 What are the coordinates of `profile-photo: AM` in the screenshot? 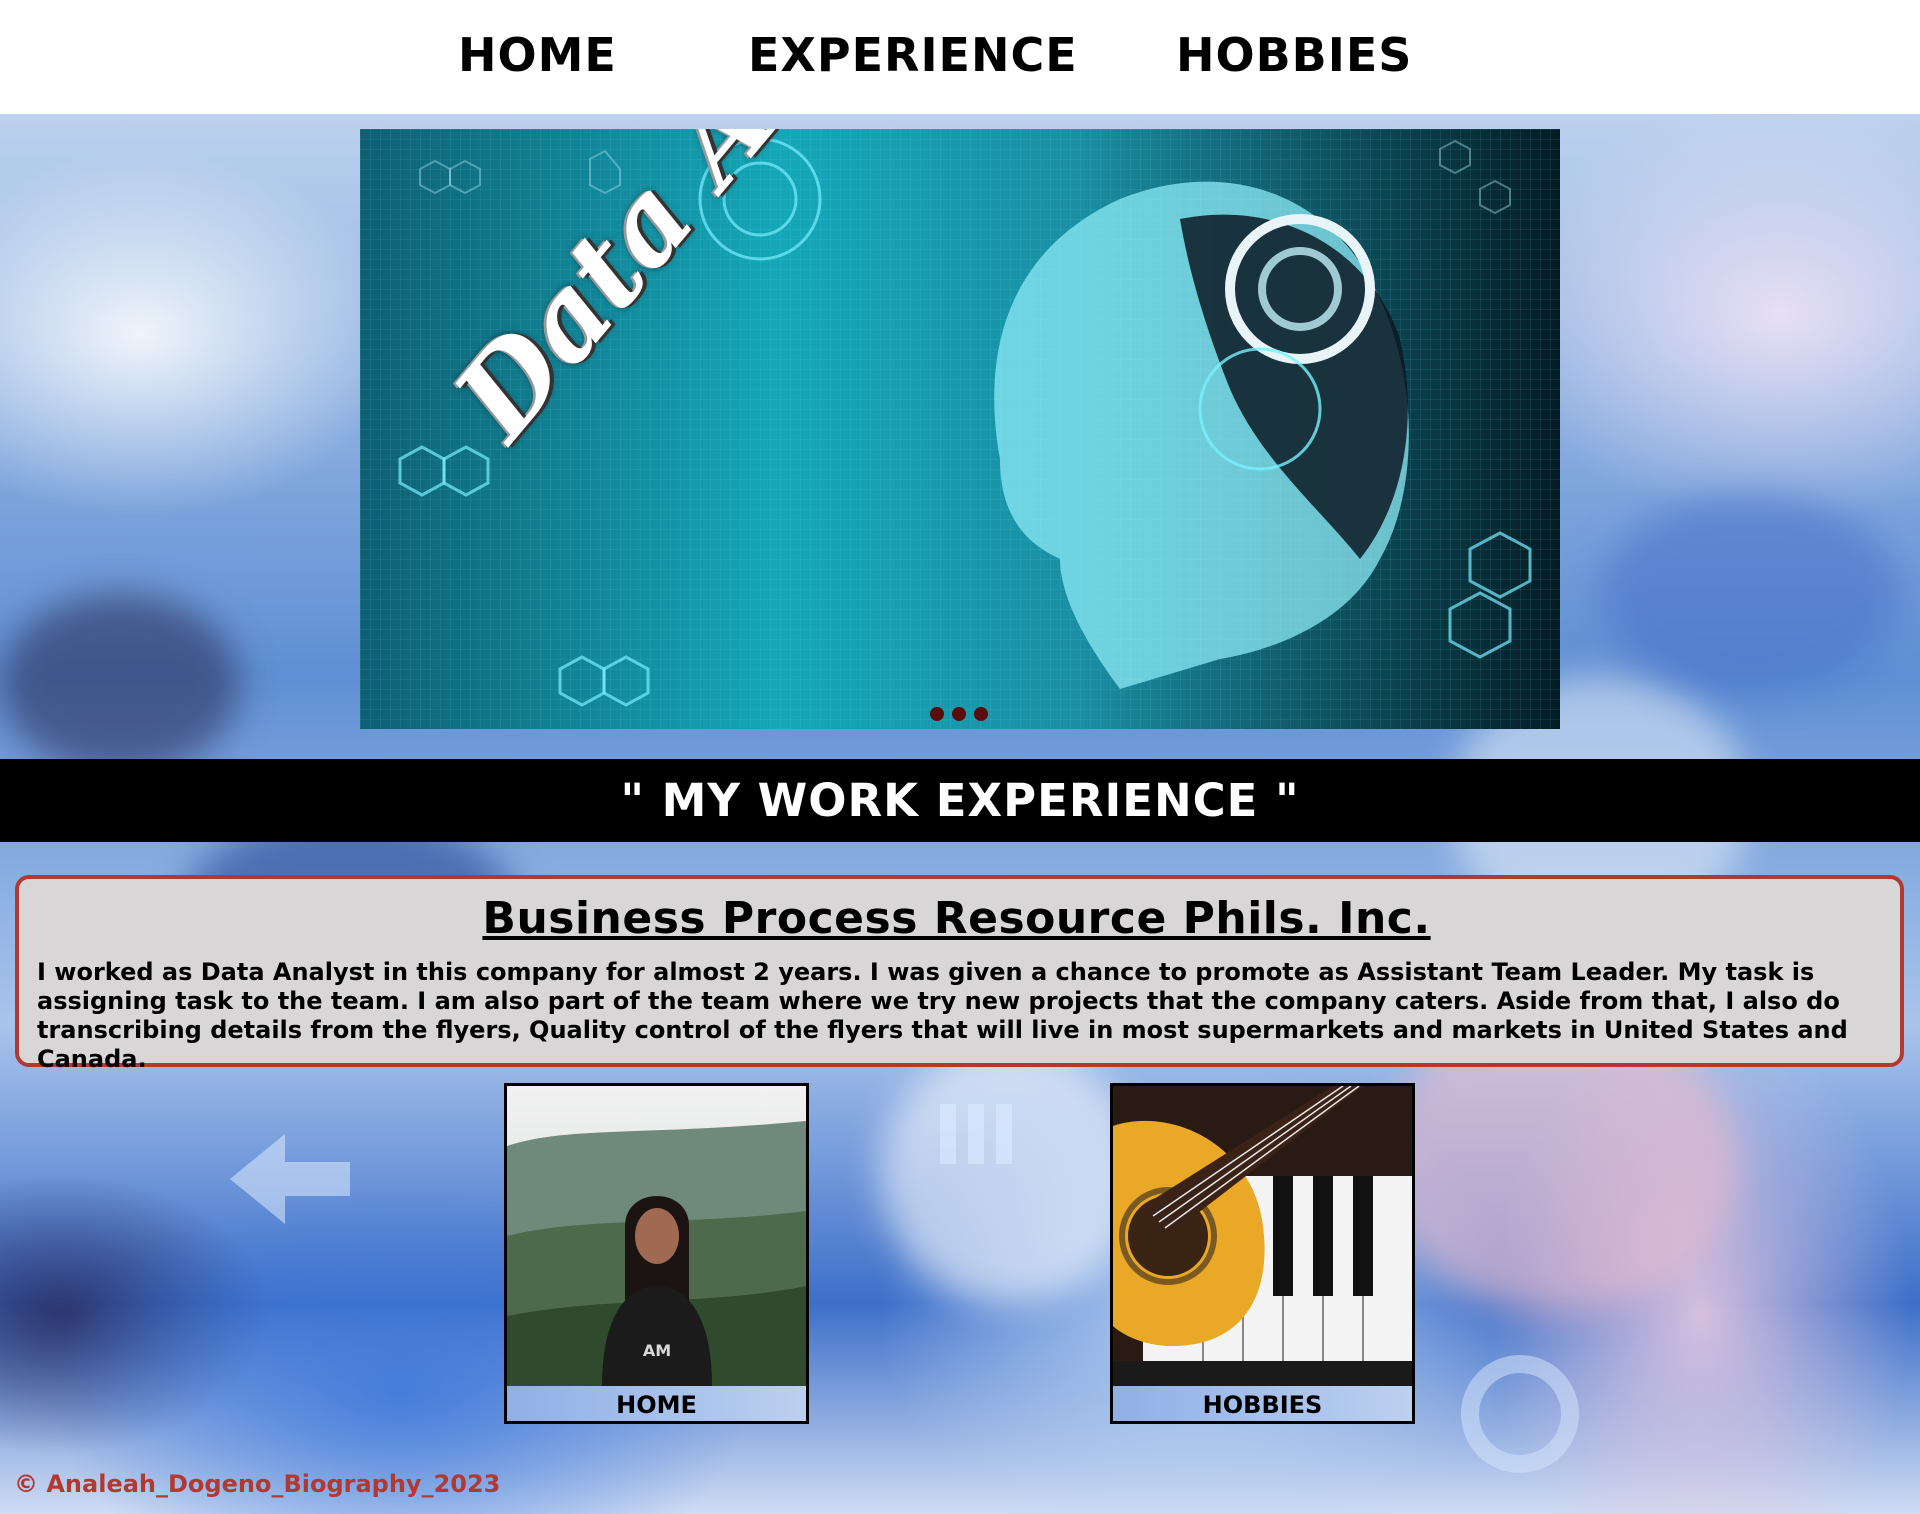 It's located at (656, 1236).